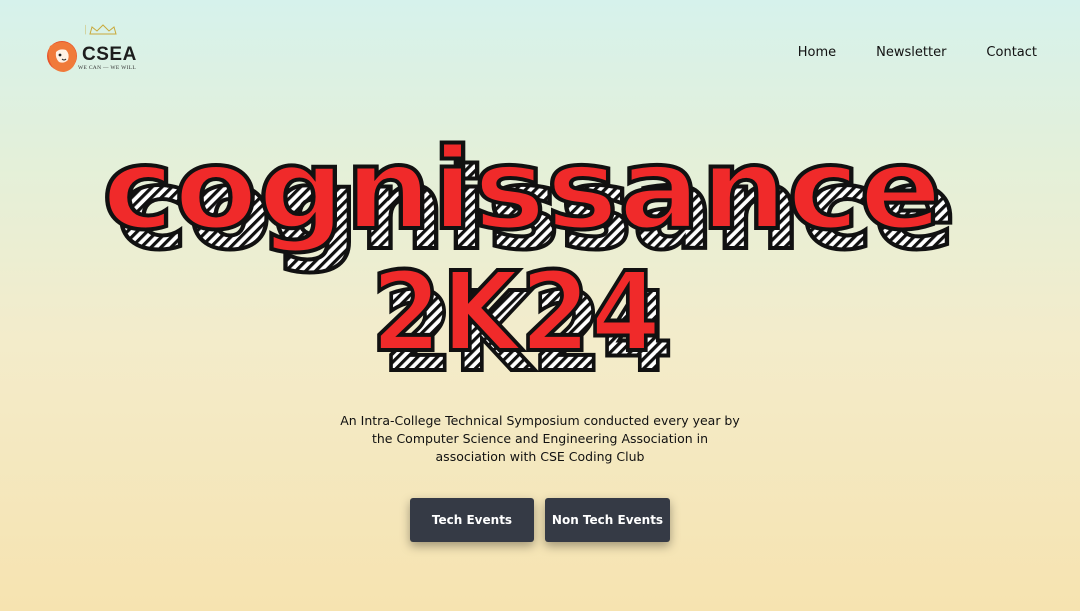 Image resolution: width=1080 pixels, height=611 pixels. Describe the element at coordinates (817, 52) in the screenshot. I see `nav-home-link: Home` at that location.